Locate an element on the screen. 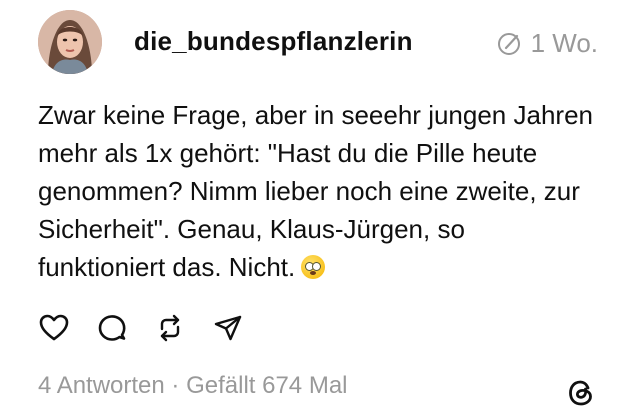  reply-button is located at coordinates (112, 328).